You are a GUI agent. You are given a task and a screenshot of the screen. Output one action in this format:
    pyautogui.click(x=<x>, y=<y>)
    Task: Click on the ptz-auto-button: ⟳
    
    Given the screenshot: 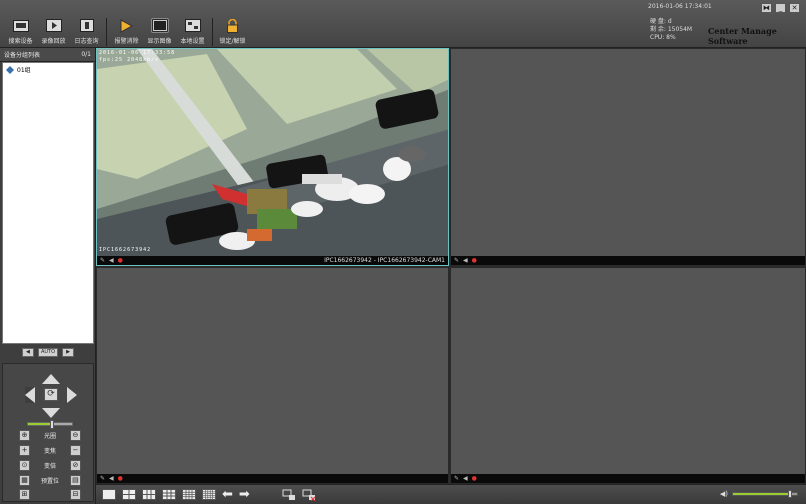 What is the action you would take?
    pyautogui.click(x=51, y=394)
    